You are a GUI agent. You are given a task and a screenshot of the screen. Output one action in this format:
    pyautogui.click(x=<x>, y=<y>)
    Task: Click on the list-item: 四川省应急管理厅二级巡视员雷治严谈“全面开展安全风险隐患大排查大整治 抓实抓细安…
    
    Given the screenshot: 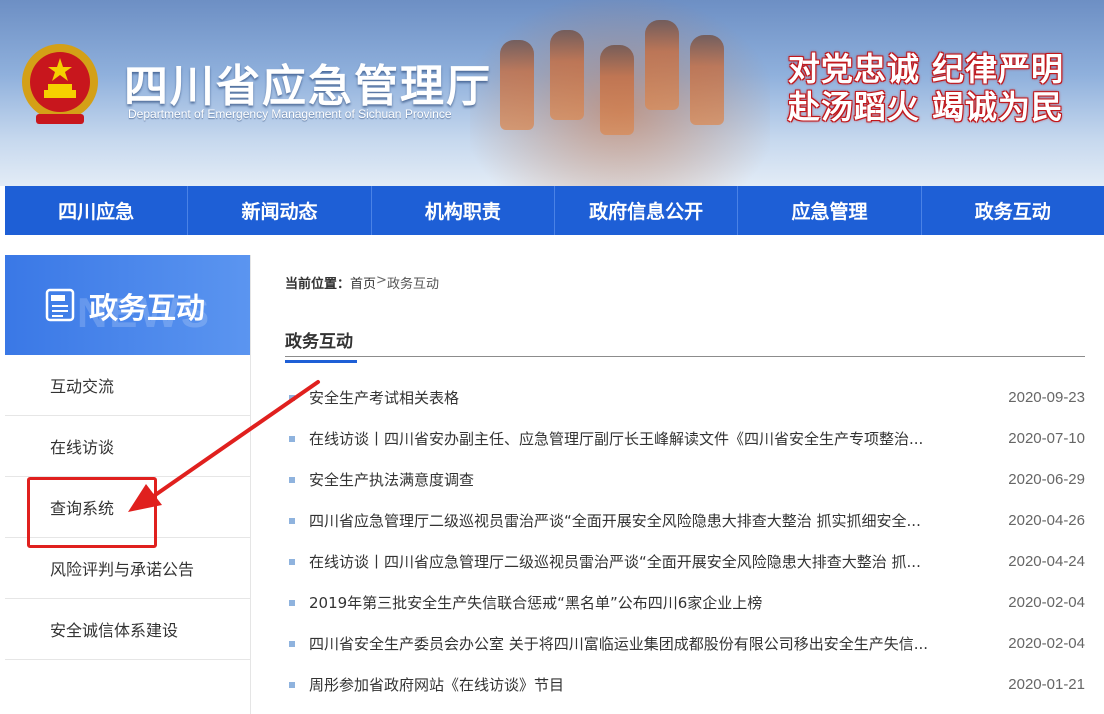 What is the action you would take?
    pyautogui.click(x=685, y=520)
    